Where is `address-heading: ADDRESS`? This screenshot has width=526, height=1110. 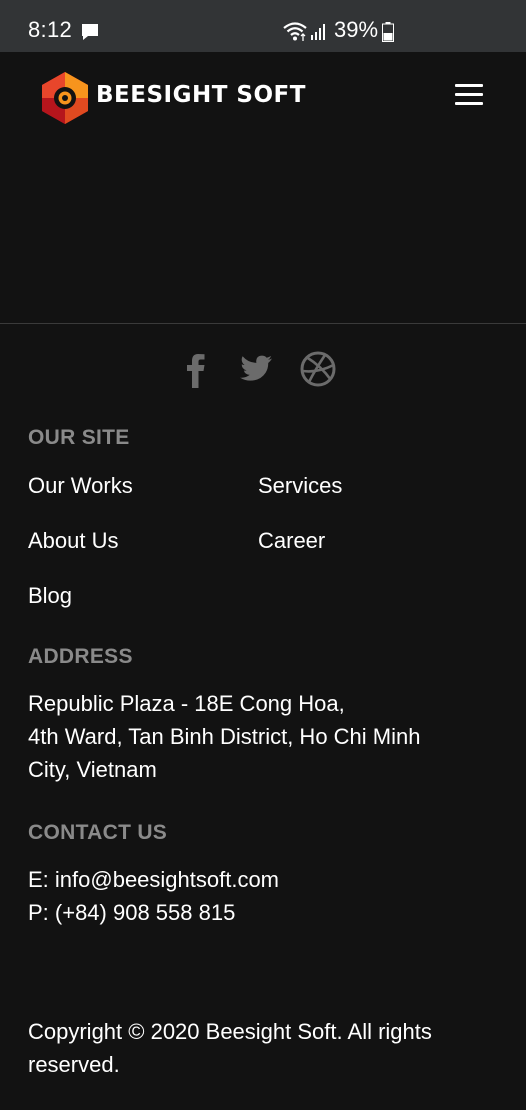
address-heading: ADDRESS is located at coordinates (80, 656).